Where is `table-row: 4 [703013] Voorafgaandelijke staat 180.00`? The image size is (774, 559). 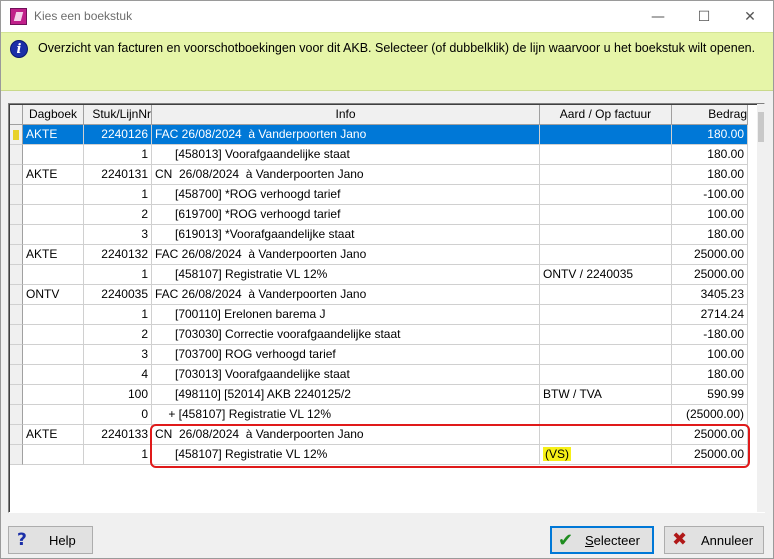 table-row: 4 [703013] Voorafgaandelijke staat 180.00 is located at coordinates (380, 375).